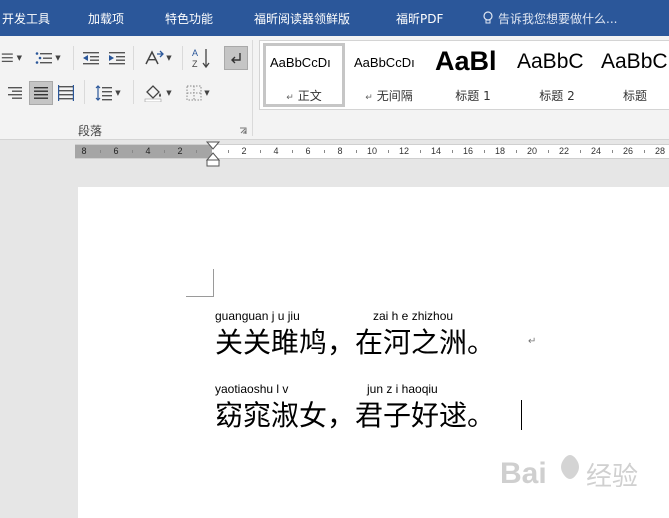 Image resolution: width=669 pixels, height=518 pixels. I want to click on svg-text: 经验, so click(612, 477).